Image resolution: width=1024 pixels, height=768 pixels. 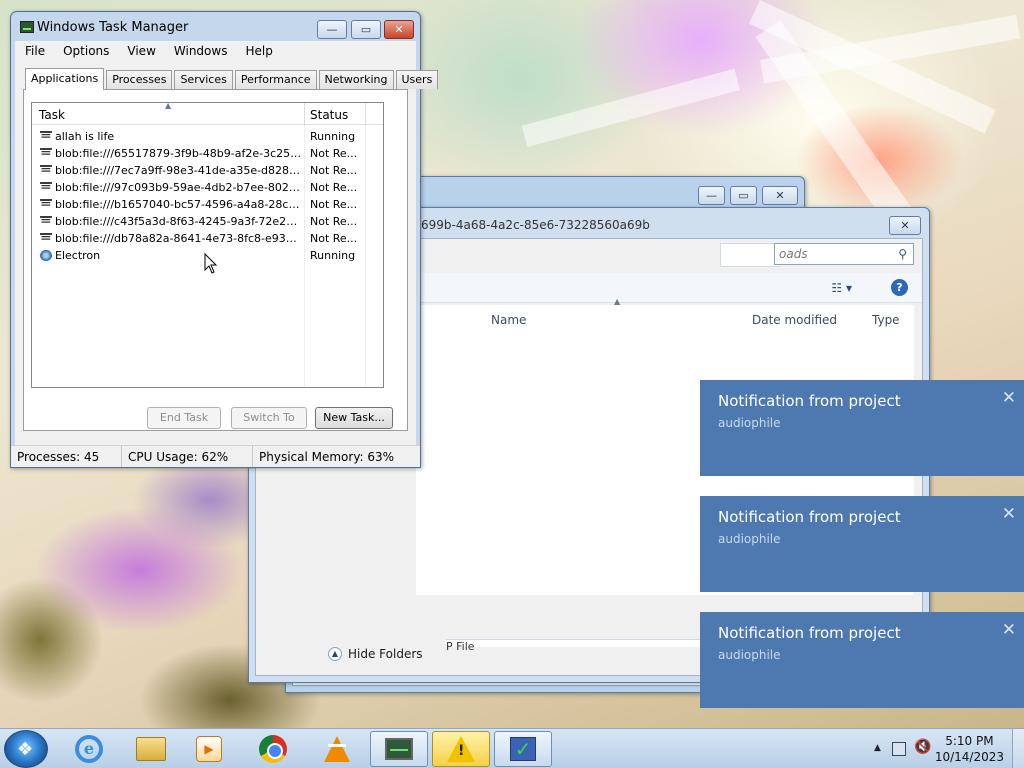 What do you see at coordinates (877, 748) in the screenshot?
I see `show-hidden-icons-icon: ▲` at bounding box center [877, 748].